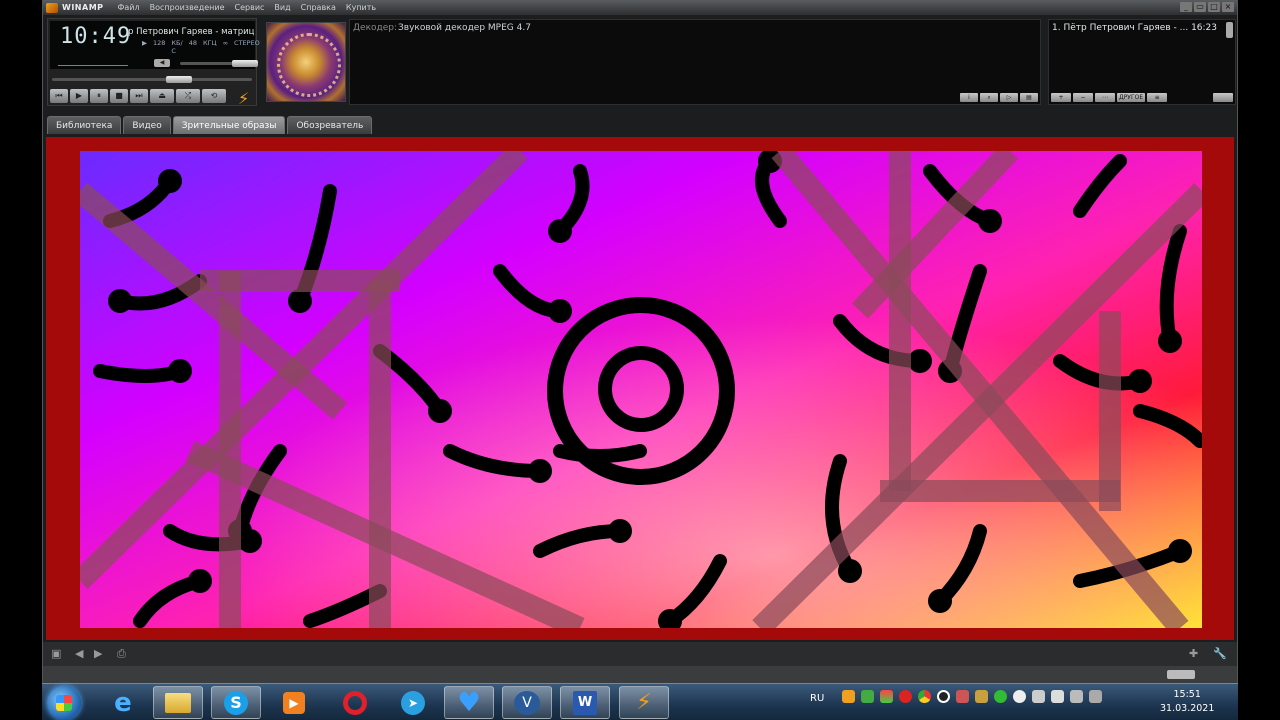 This screenshot has height=720, width=1280. Describe the element at coordinates (162, 63) in the screenshot. I see `volume-icon: ◀` at that location.